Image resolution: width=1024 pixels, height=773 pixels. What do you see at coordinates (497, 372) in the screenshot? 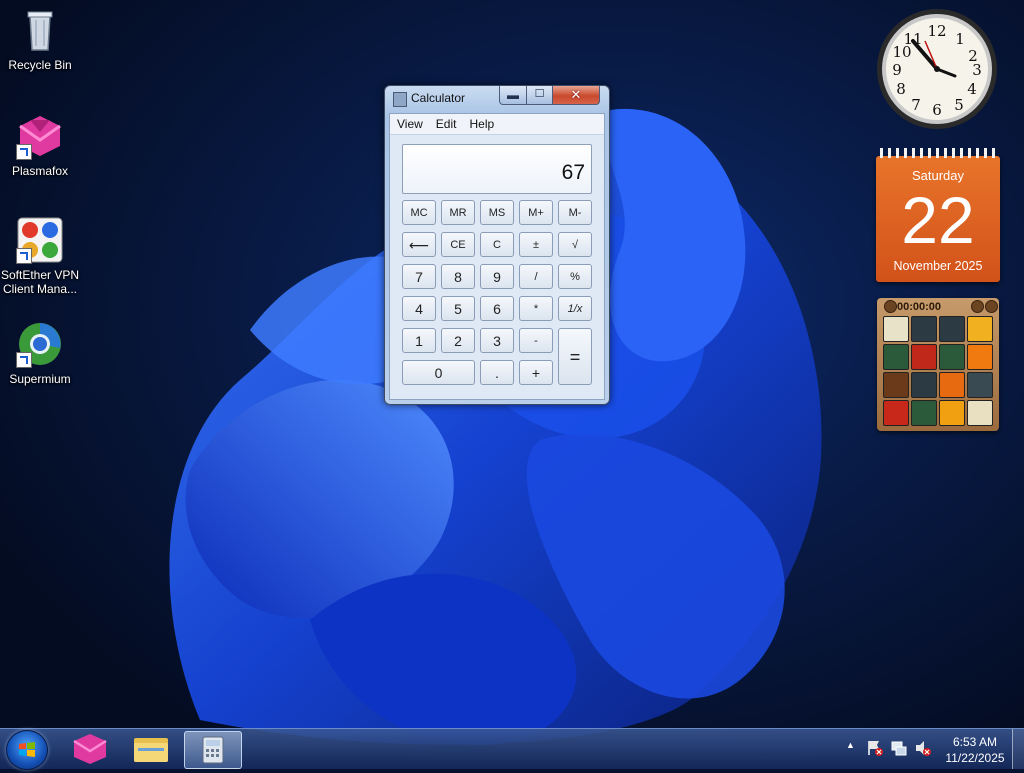
I see `decimal-button: .` at bounding box center [497, 372].